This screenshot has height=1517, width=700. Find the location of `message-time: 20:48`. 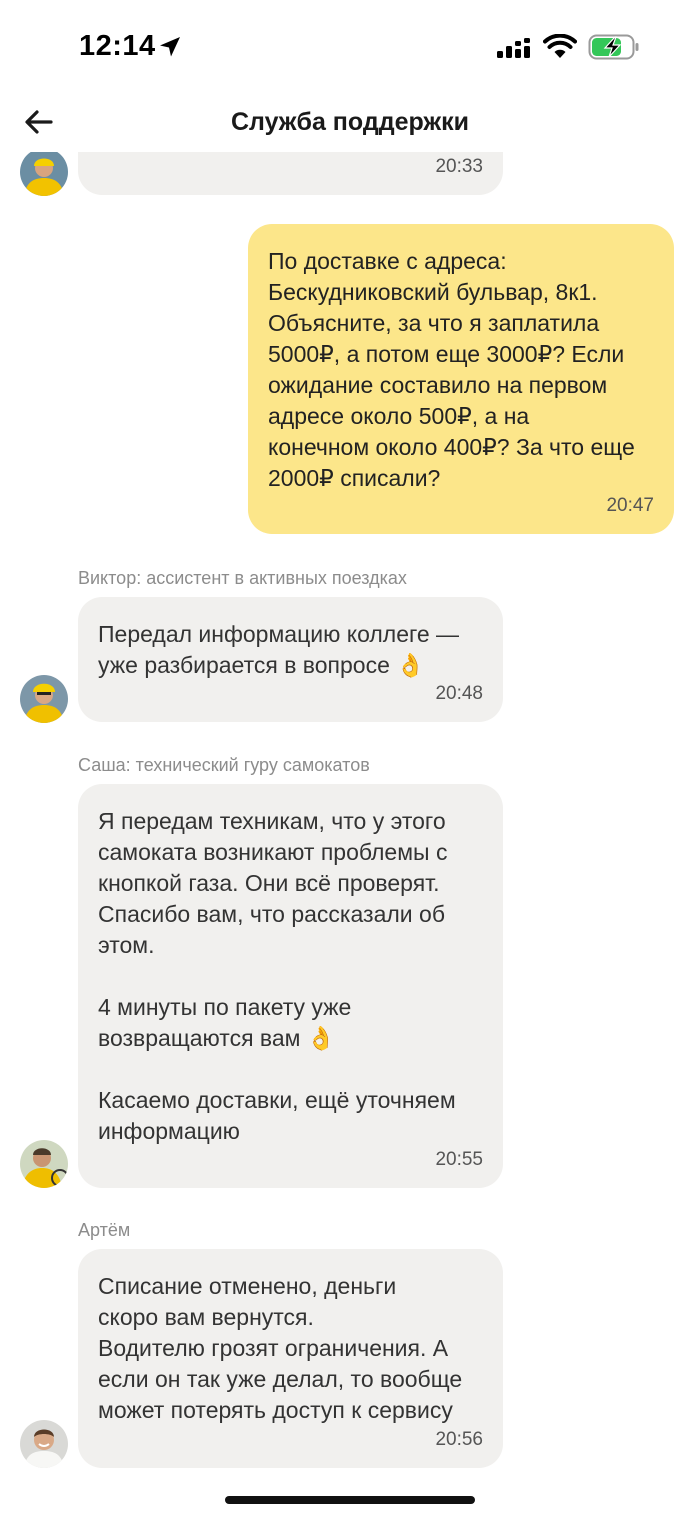

message-time: 20:48 is located at coordinates (459, 693).